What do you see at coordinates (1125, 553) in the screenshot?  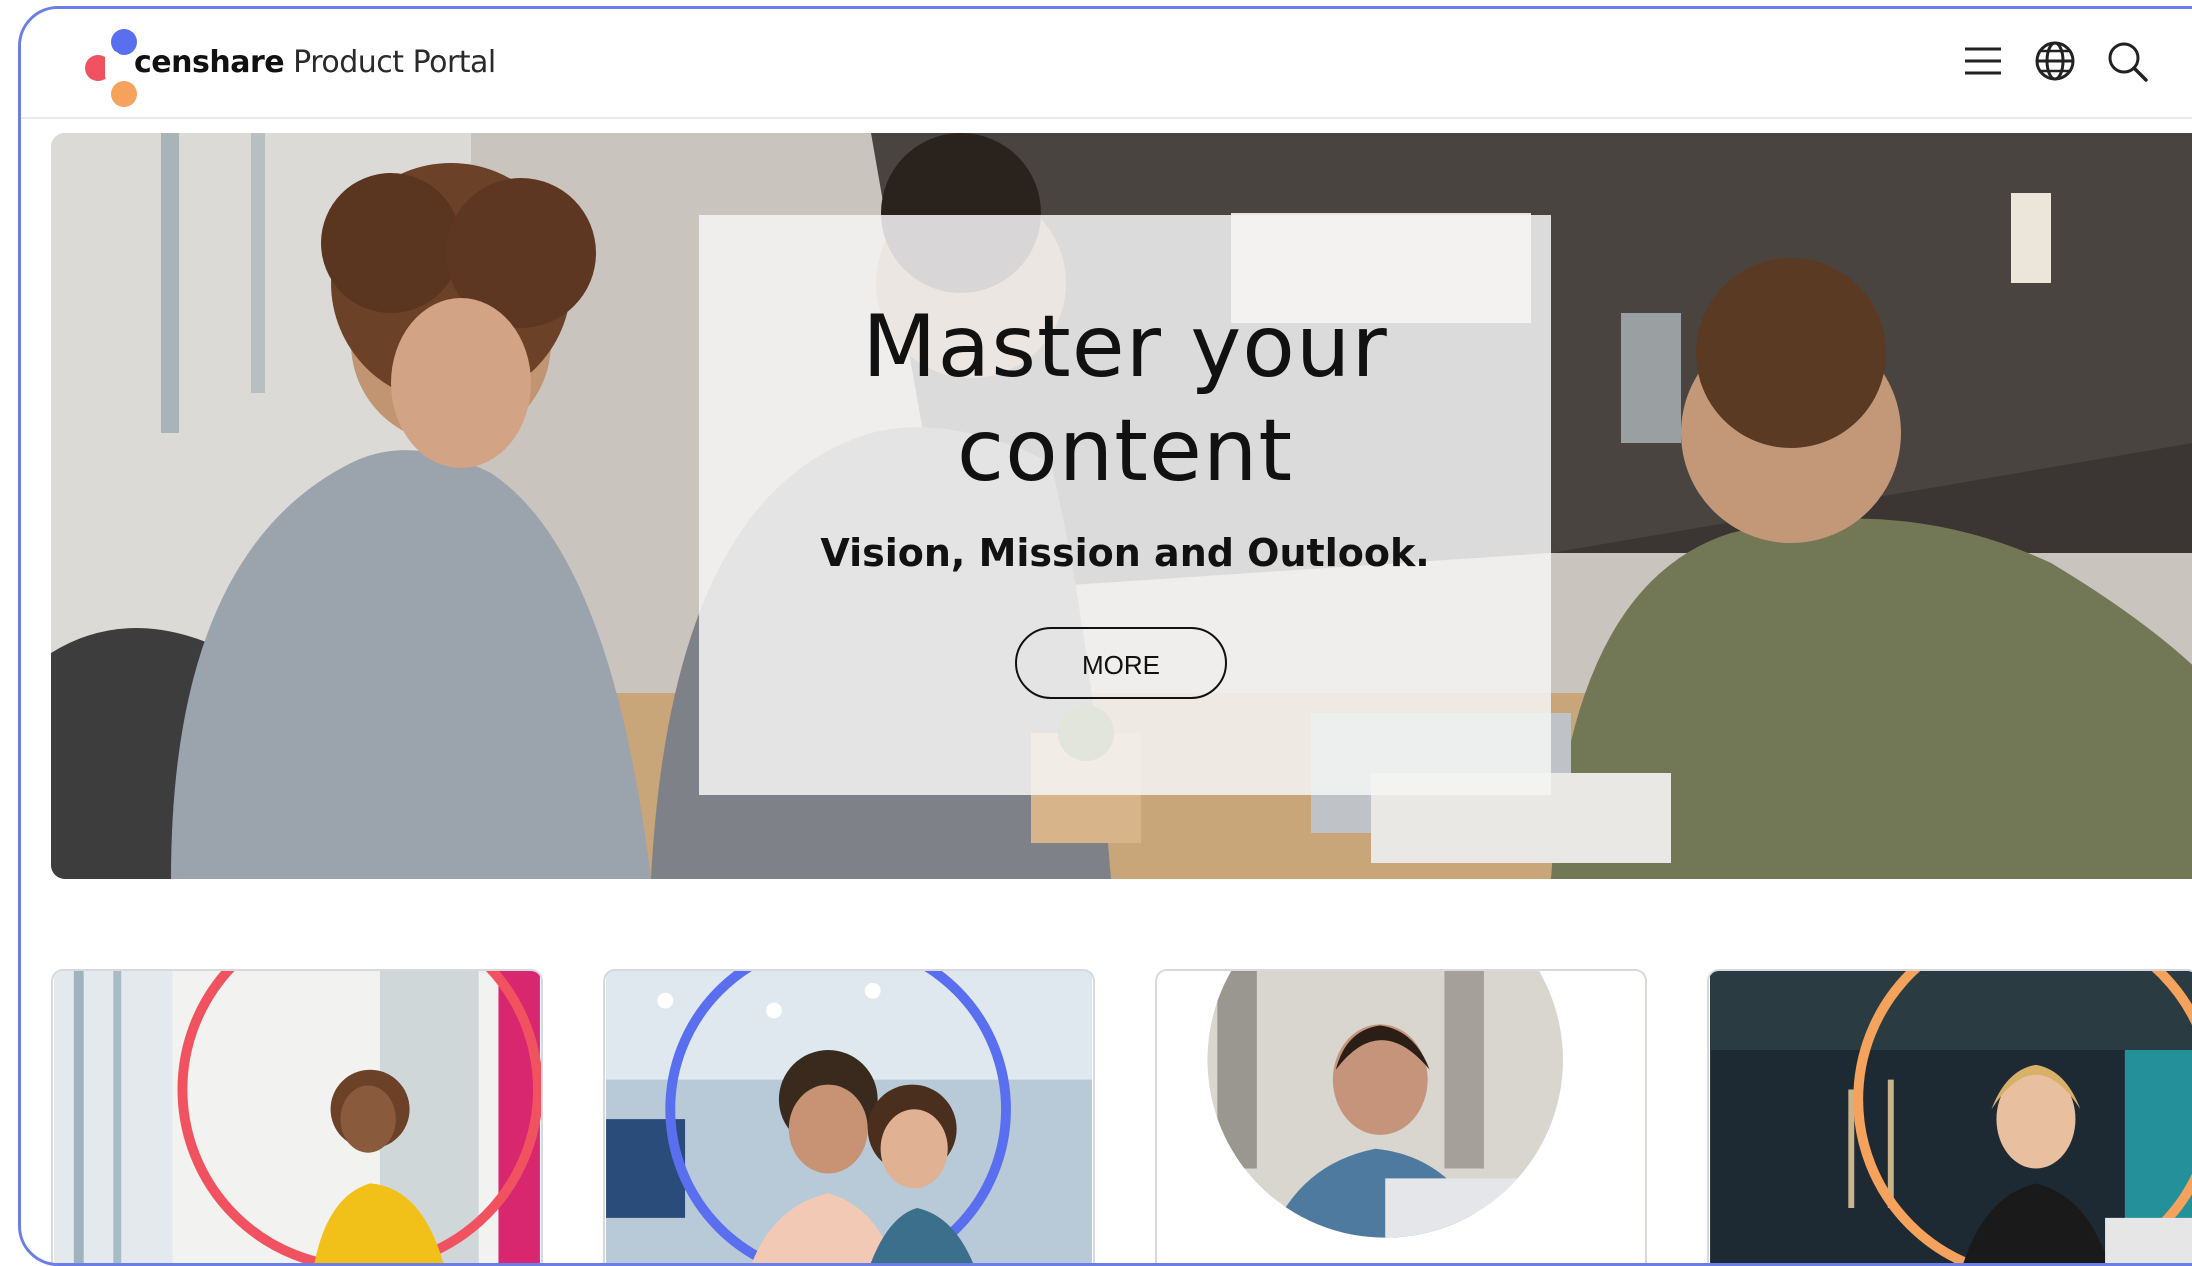 I see `hero-subtitle: Vision, Mission and Outlook.` at bounding box center [1125, 553].